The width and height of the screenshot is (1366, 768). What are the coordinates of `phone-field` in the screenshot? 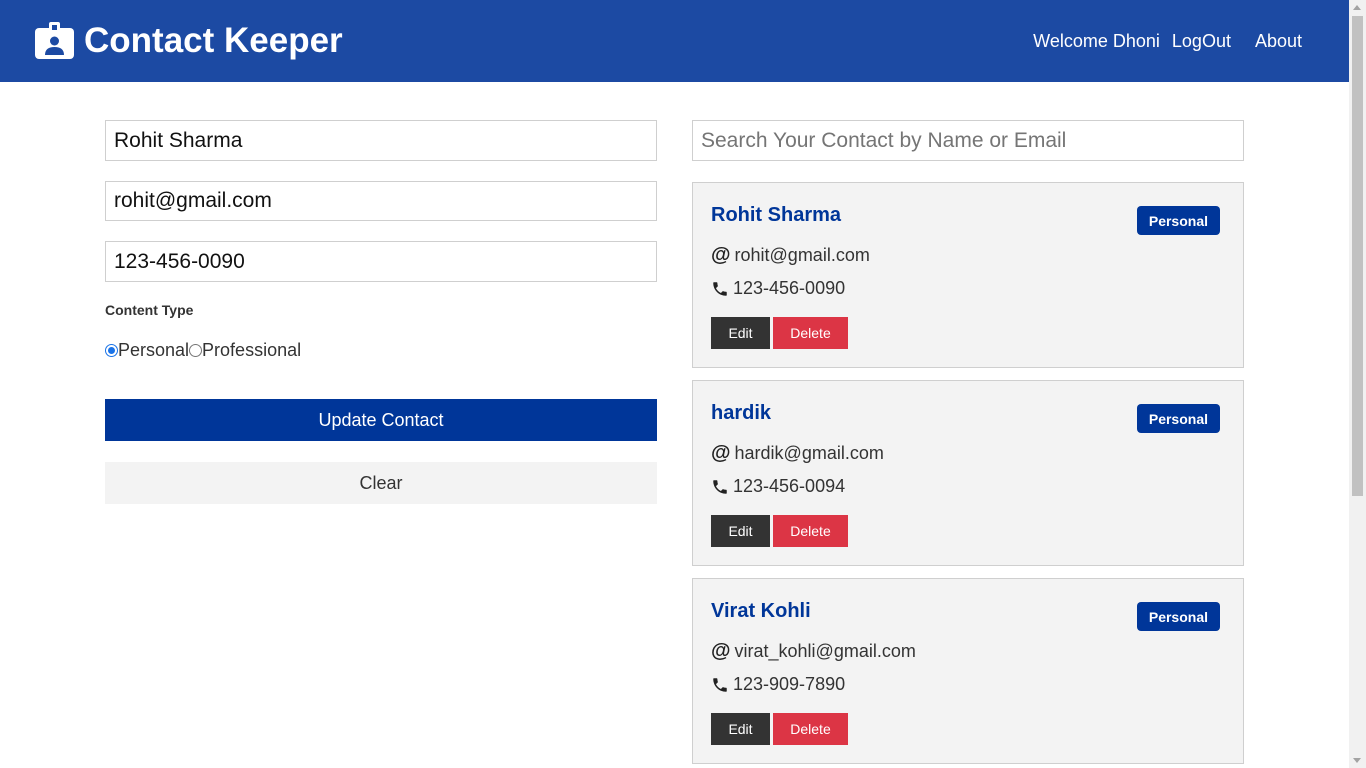 It's located at (381, 261).